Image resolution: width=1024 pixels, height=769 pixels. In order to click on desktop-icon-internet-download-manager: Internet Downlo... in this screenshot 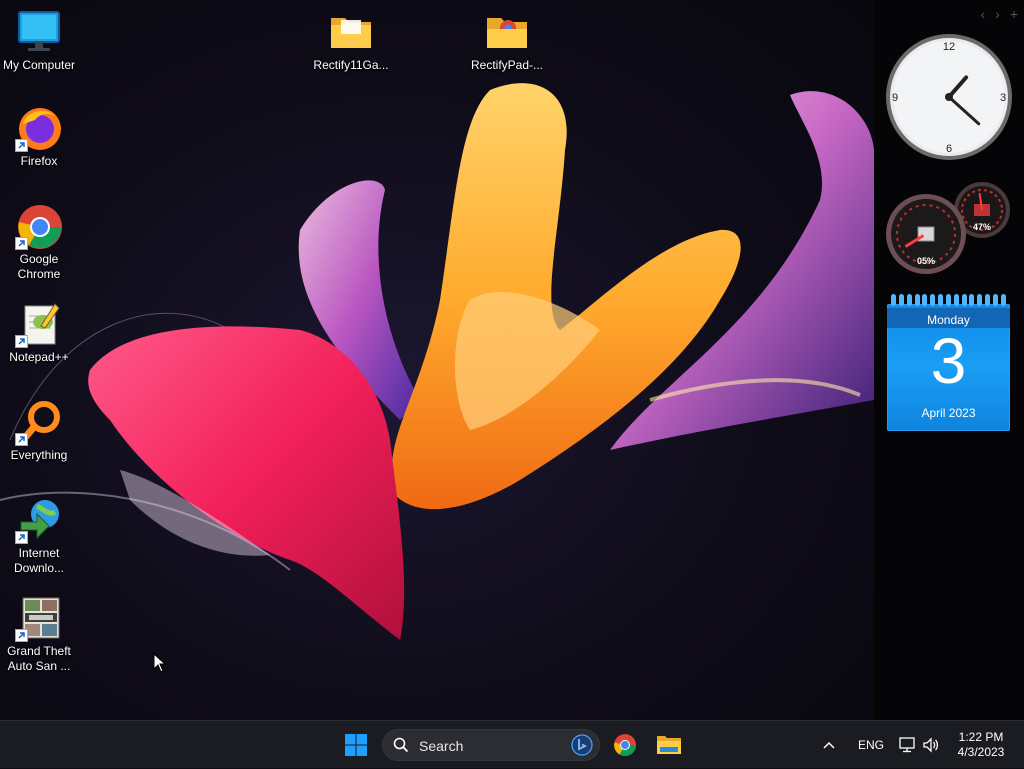, I will do `click(39, 536)`.